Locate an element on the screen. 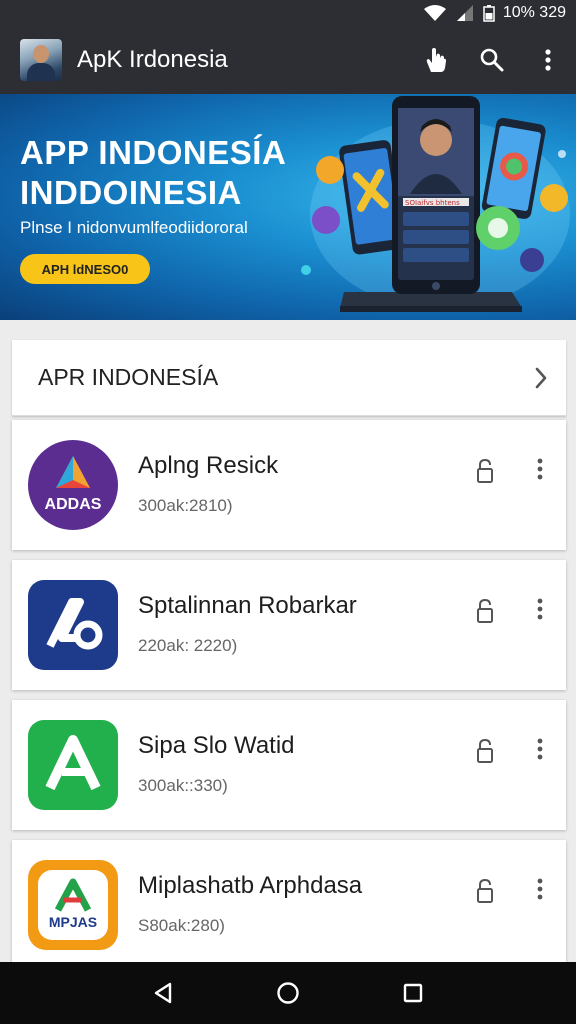 The width and height of the screenshot is (576, 1024). app-title: ApK Irdonesia is located at coordinates (152, 59).